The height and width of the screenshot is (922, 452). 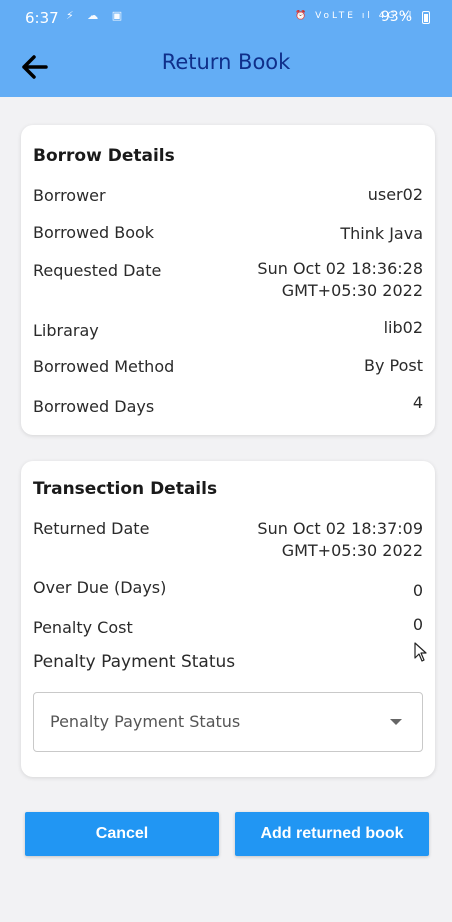 What do you see at coordinates (66, 330) in the screenshot?
I see `library-label: Libraray` at bounding box center [66, 330].